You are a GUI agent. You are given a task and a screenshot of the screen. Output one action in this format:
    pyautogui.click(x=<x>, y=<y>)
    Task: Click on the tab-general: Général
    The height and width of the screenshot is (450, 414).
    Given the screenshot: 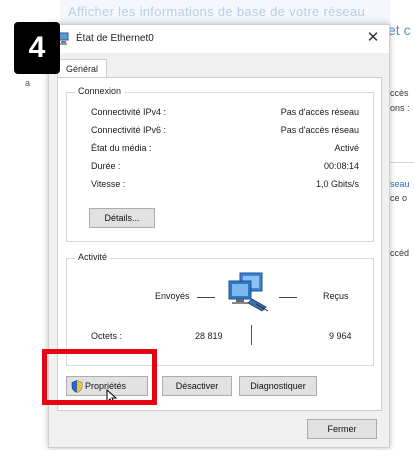 What is the action you would take?
    pyautogui.click(x=82, y=68)
    